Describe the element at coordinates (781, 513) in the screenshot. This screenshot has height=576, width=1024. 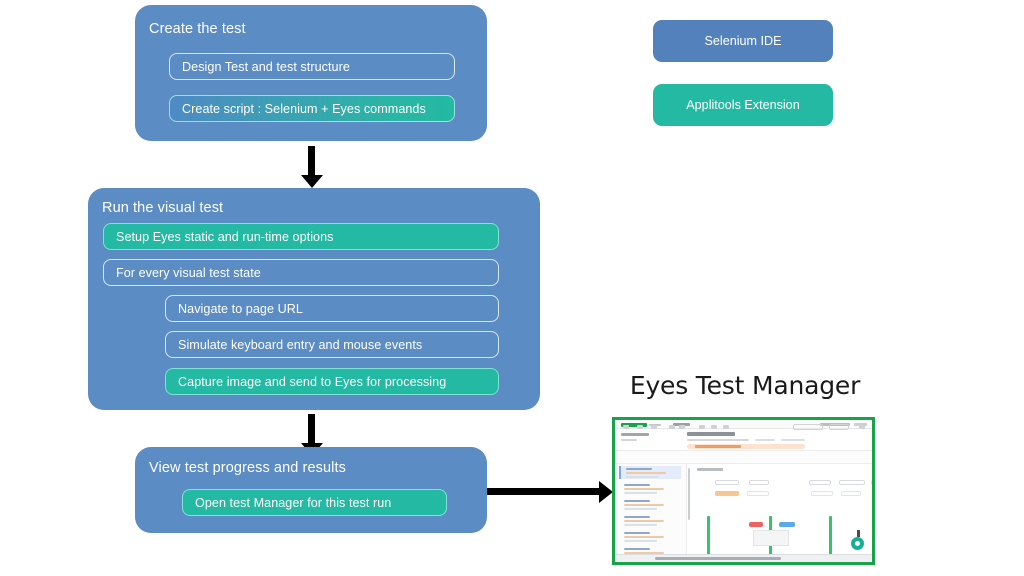
I see `thumb-results-panel` at that location.